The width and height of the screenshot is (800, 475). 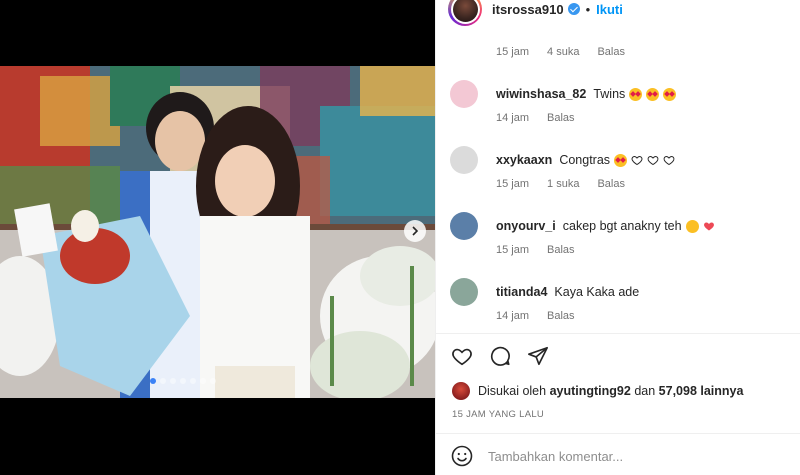 What do you see at coordinates (465, 13) in the screenshot?
I see `author-avatar` at bounding box center [465, 13].